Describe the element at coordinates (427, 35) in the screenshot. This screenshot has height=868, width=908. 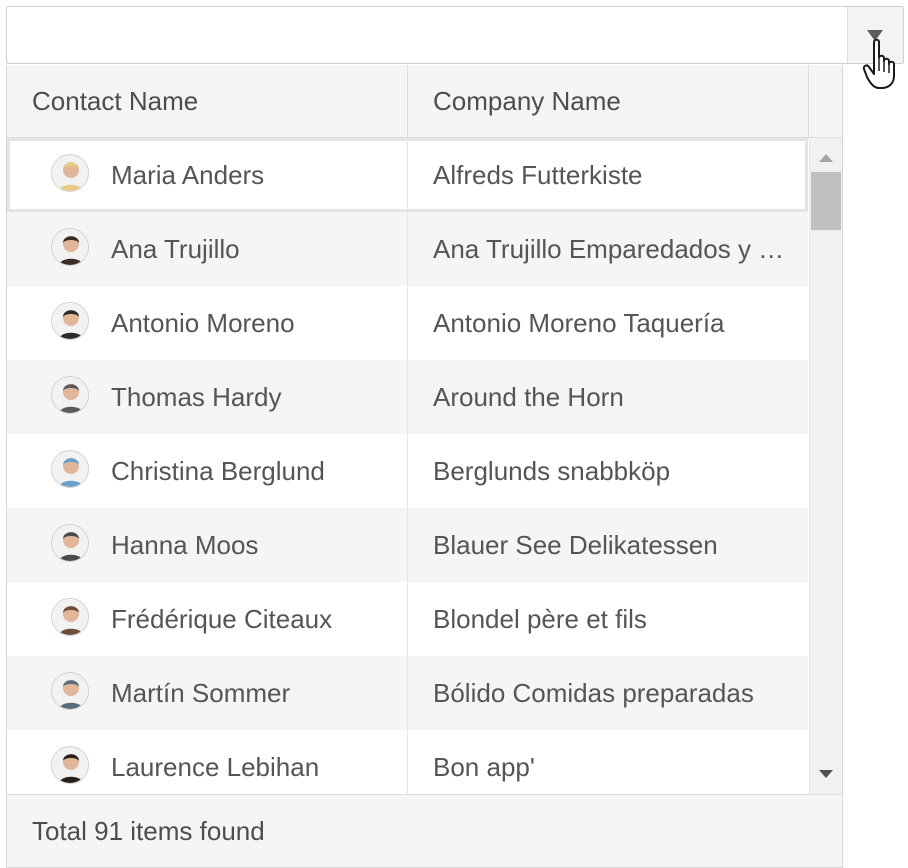
I see `combobox-input` at that location.